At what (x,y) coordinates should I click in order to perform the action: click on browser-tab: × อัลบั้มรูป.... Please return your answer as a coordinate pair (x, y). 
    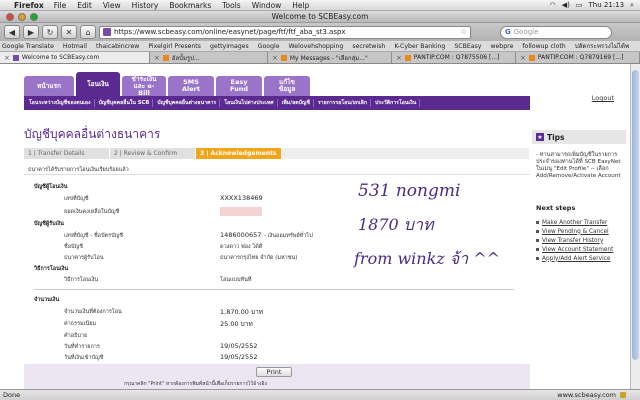
    Looking at the image, I should click on (209, 57).